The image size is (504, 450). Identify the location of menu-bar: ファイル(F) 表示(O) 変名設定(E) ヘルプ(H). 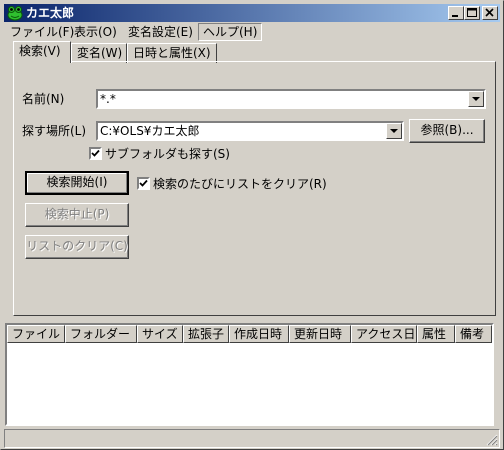
(252, 32).